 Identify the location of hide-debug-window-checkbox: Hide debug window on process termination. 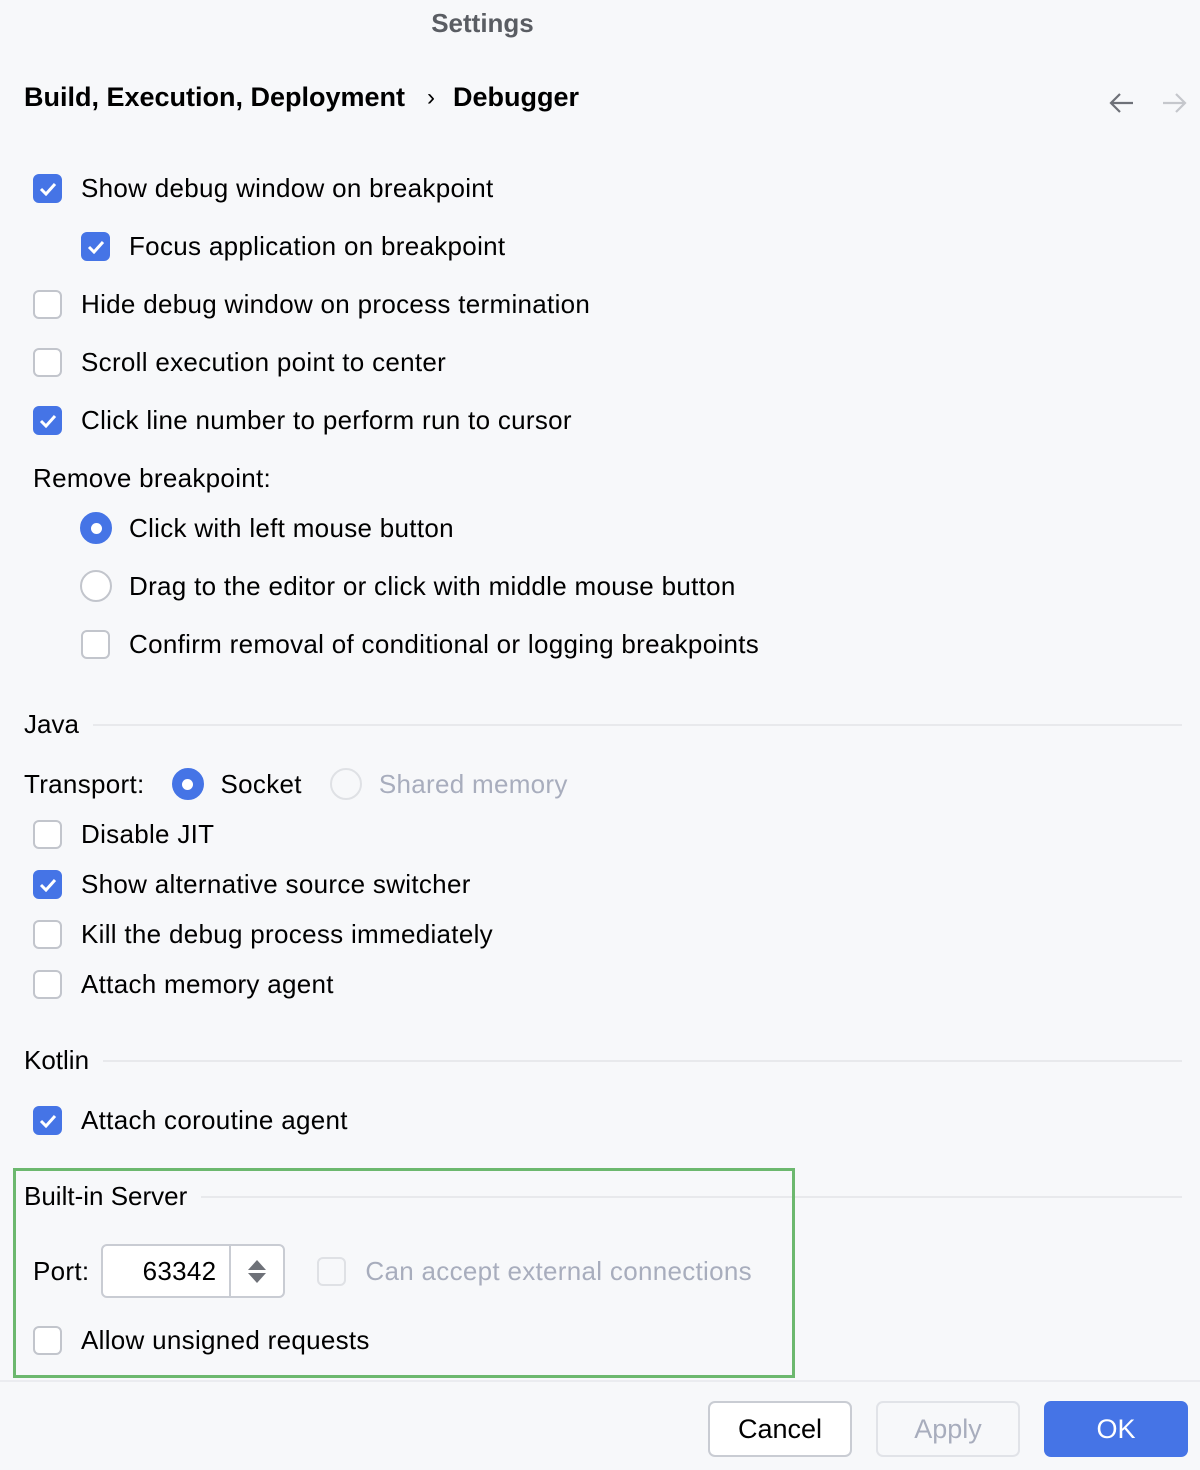
(311, 304).